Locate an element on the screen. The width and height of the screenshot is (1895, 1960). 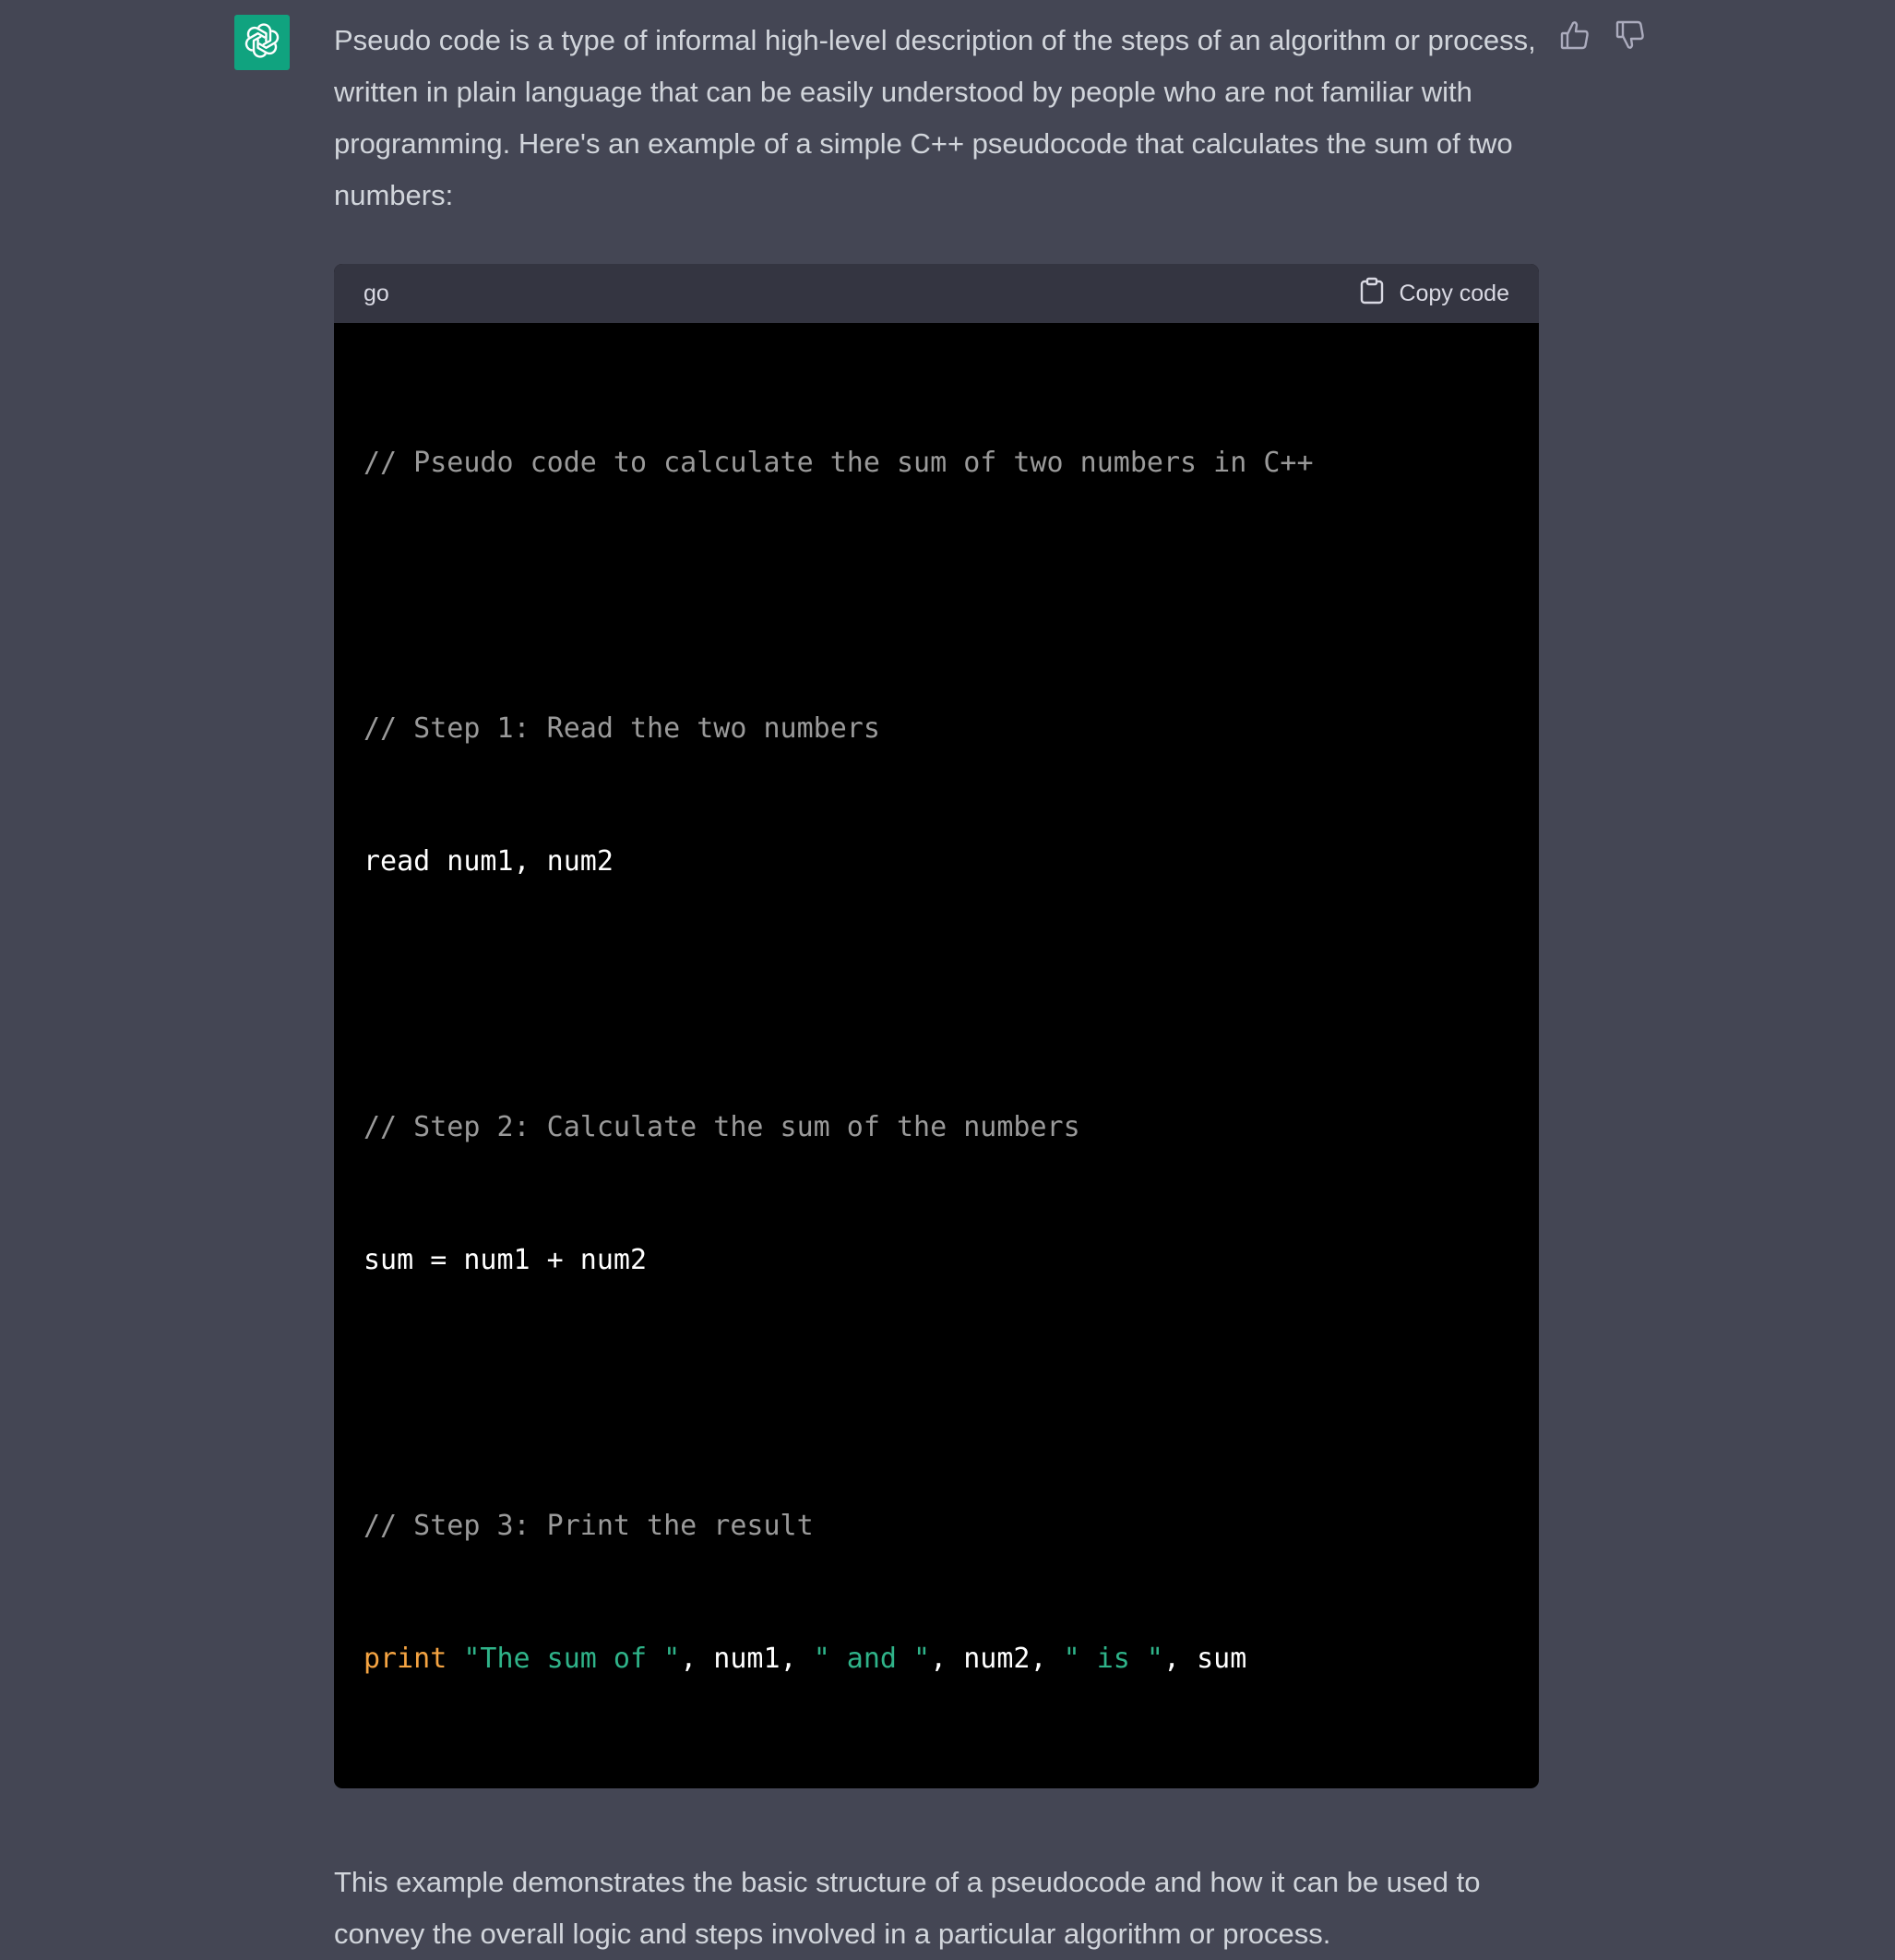
code-keyword-print: print is located at coordinates (405, 1659).